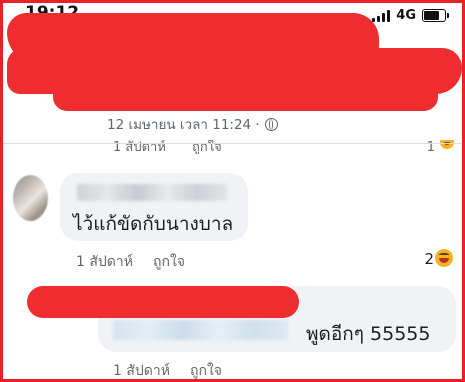  Describe the element at coordinates (381, 15) in the screenshot. I see `signal-icon` at that location.